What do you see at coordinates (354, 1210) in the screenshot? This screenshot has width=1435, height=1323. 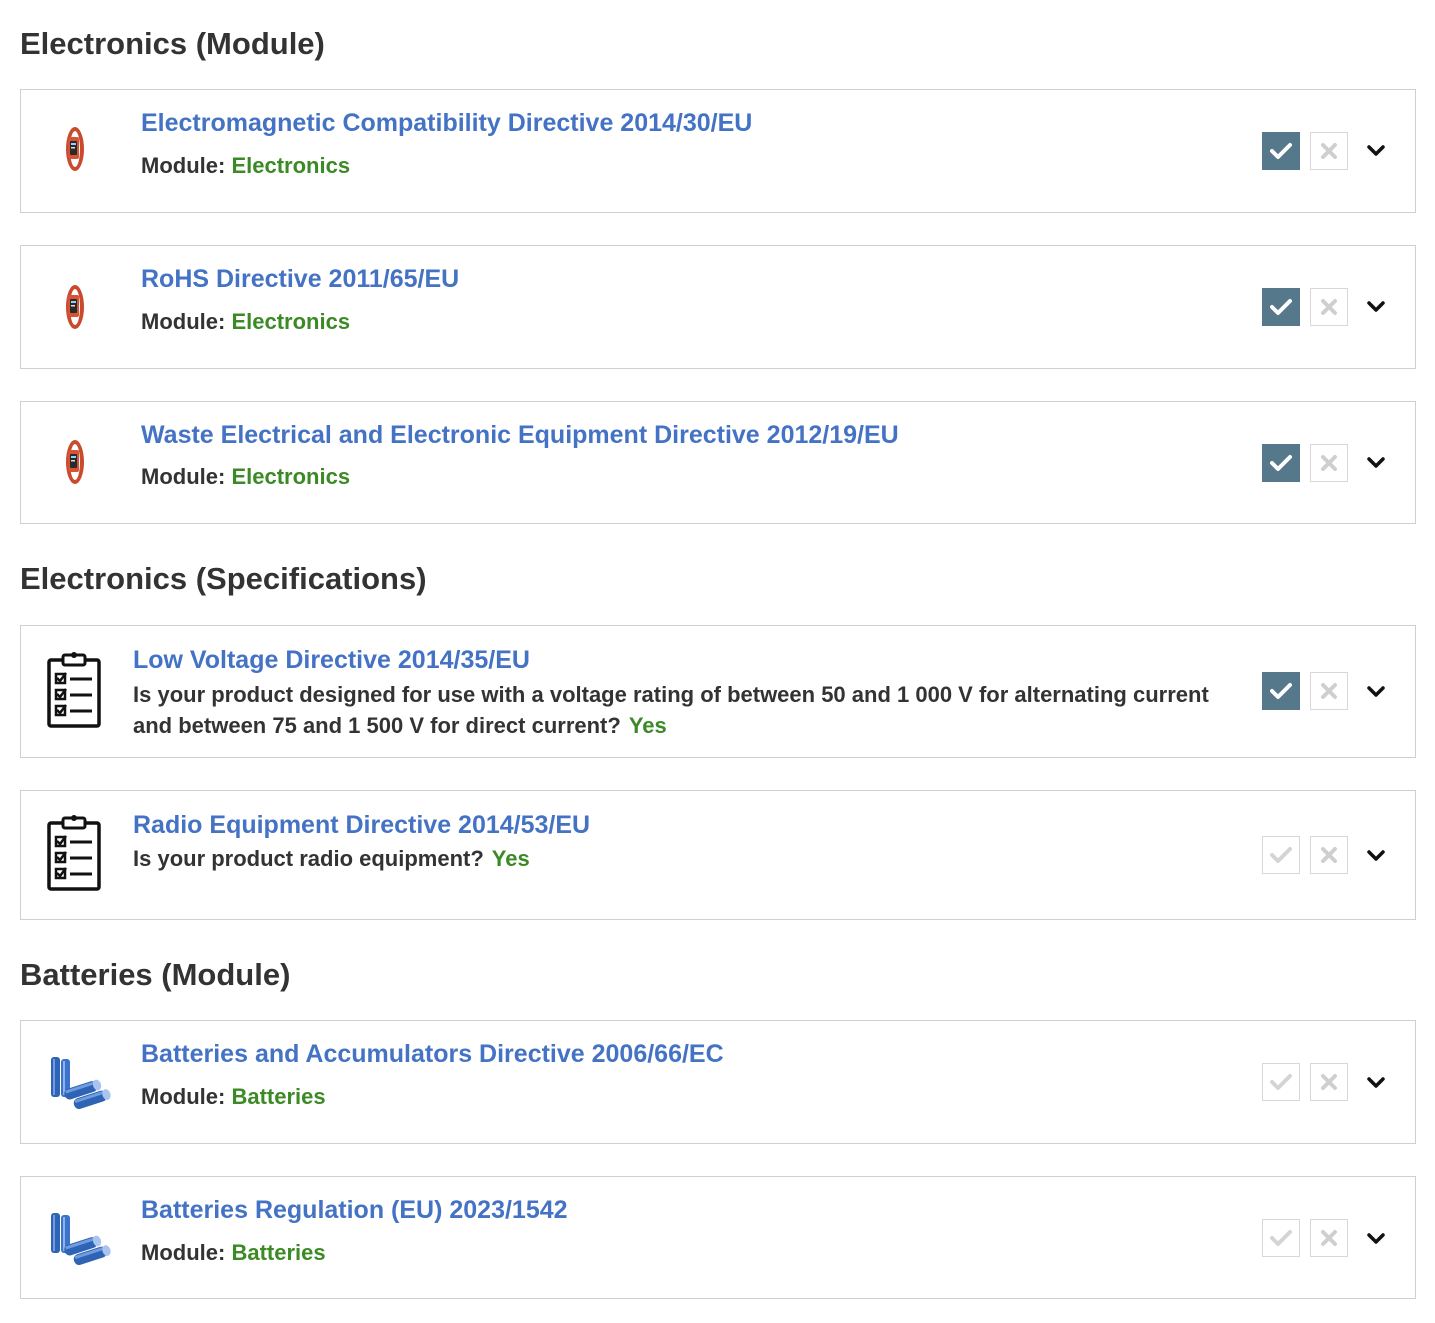 I see `directive-title-link: Batteries Regulation (EU) 2023/1542` at bounding box center [354, 1210].